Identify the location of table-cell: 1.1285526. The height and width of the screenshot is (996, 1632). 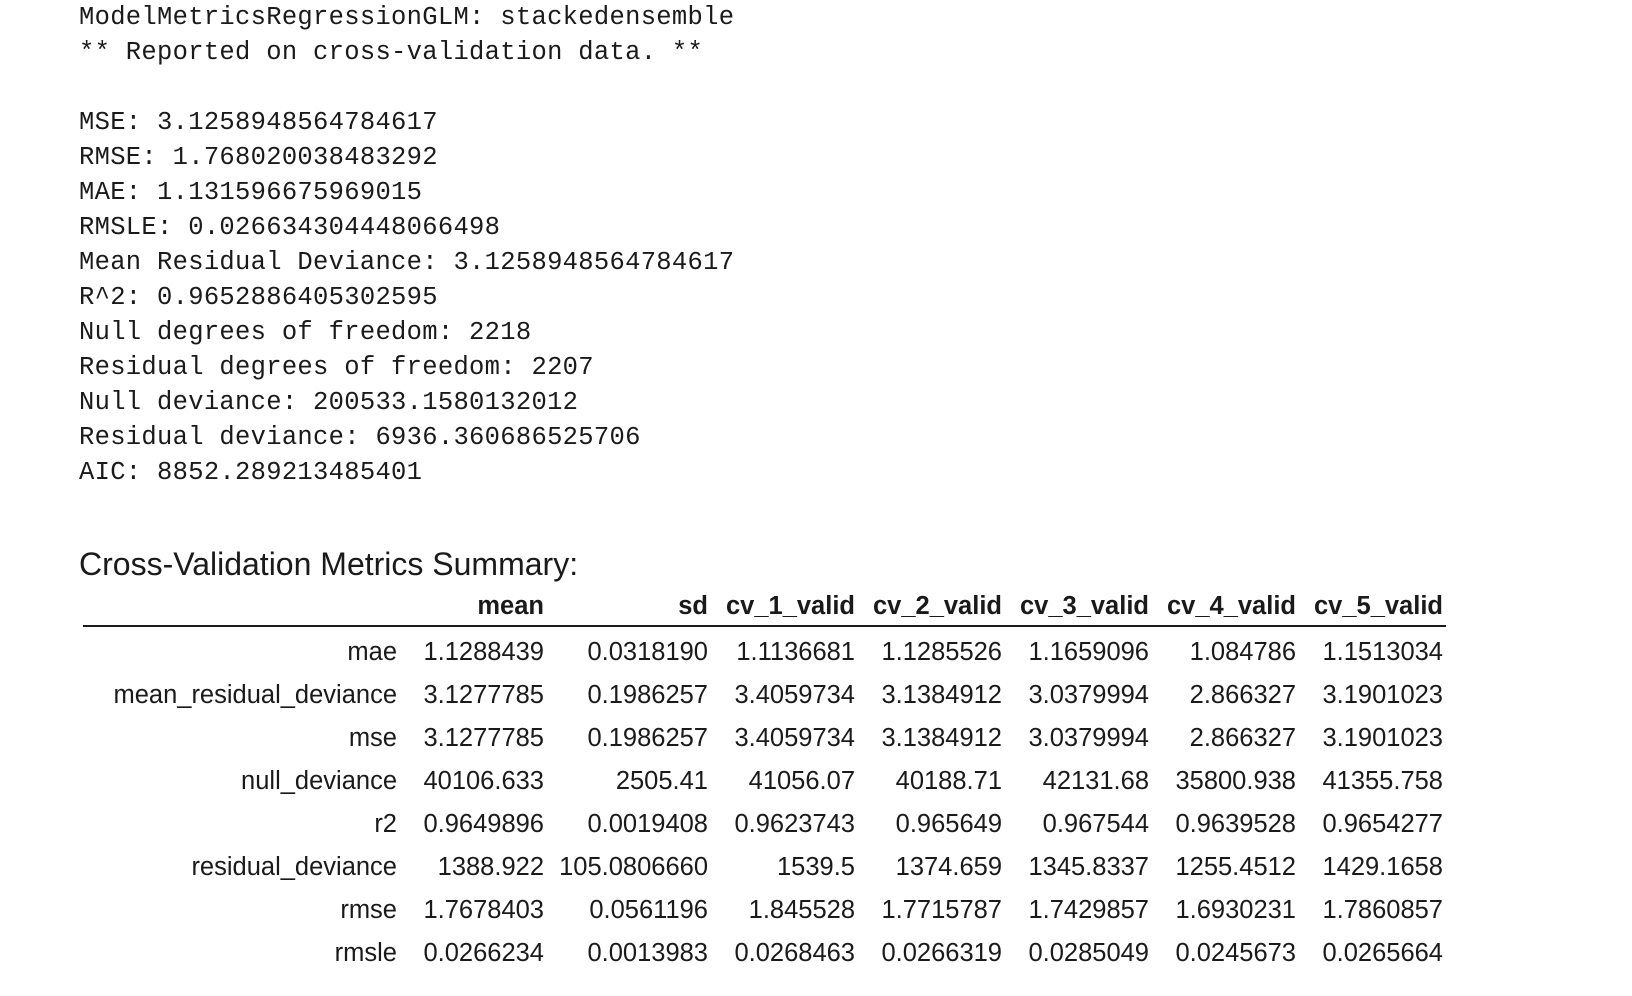
(941, 652).